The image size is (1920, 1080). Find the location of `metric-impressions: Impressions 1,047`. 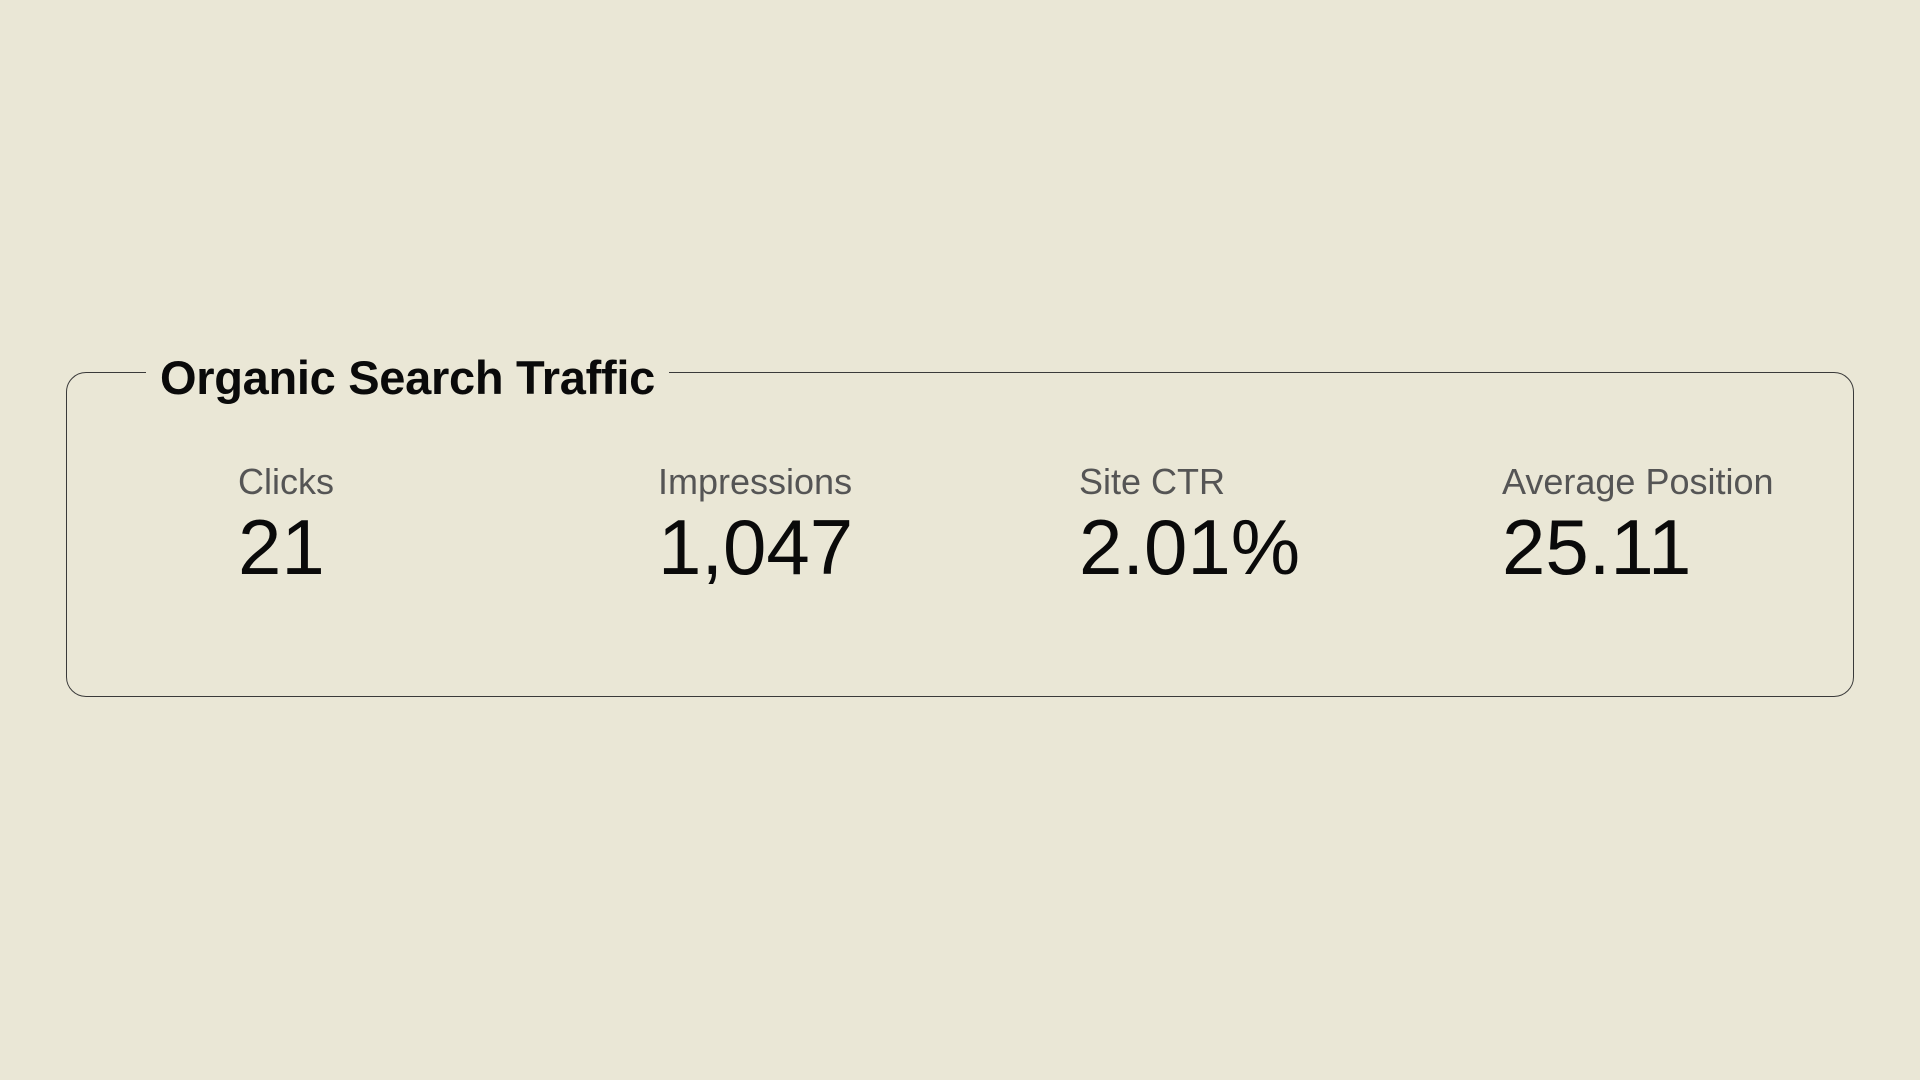

metric-impressions: Impressions 1,047 is located at coordinates (756, 526).